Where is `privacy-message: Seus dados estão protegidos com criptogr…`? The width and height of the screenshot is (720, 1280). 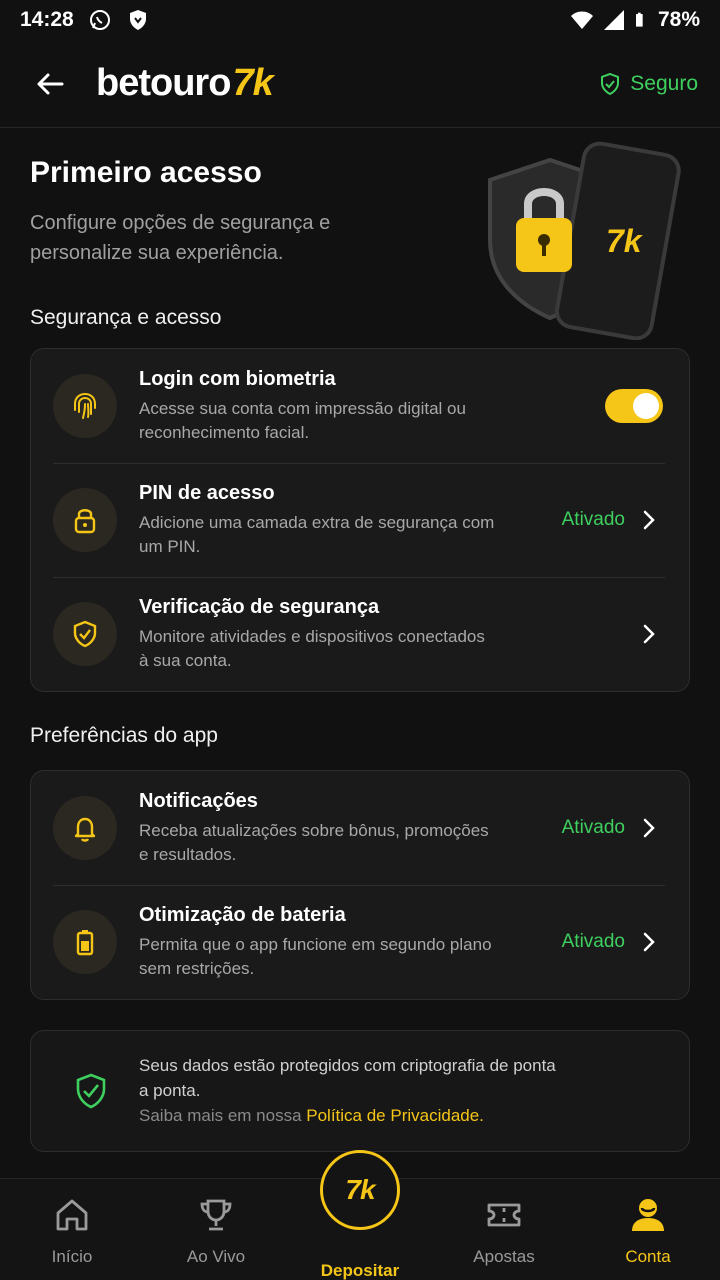
privacy-message: Seus dados estão protegidos com criptogr… is located at coordinates (347, 1078).